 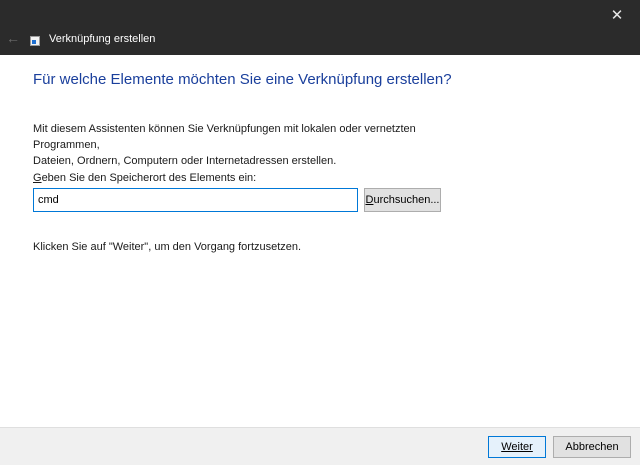 What do you see at coordinates (369, 200) in the screenshot?
I see `browse-accelerator: D` at bounding box center [369, 200].